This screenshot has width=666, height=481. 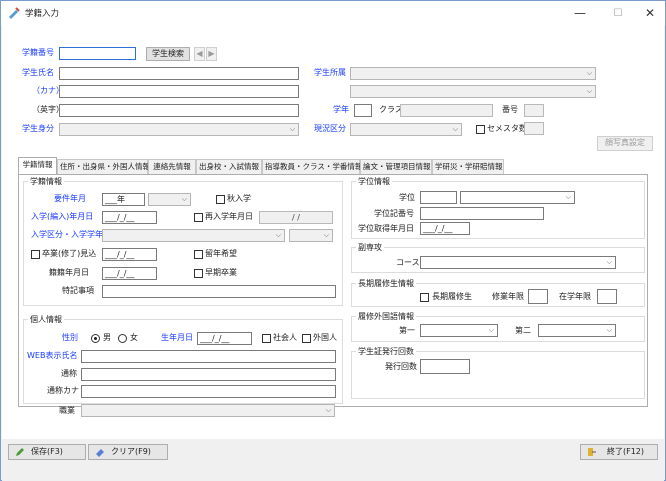 I want to click on second-lang-select: ⌵, so click(x=577, y=330).